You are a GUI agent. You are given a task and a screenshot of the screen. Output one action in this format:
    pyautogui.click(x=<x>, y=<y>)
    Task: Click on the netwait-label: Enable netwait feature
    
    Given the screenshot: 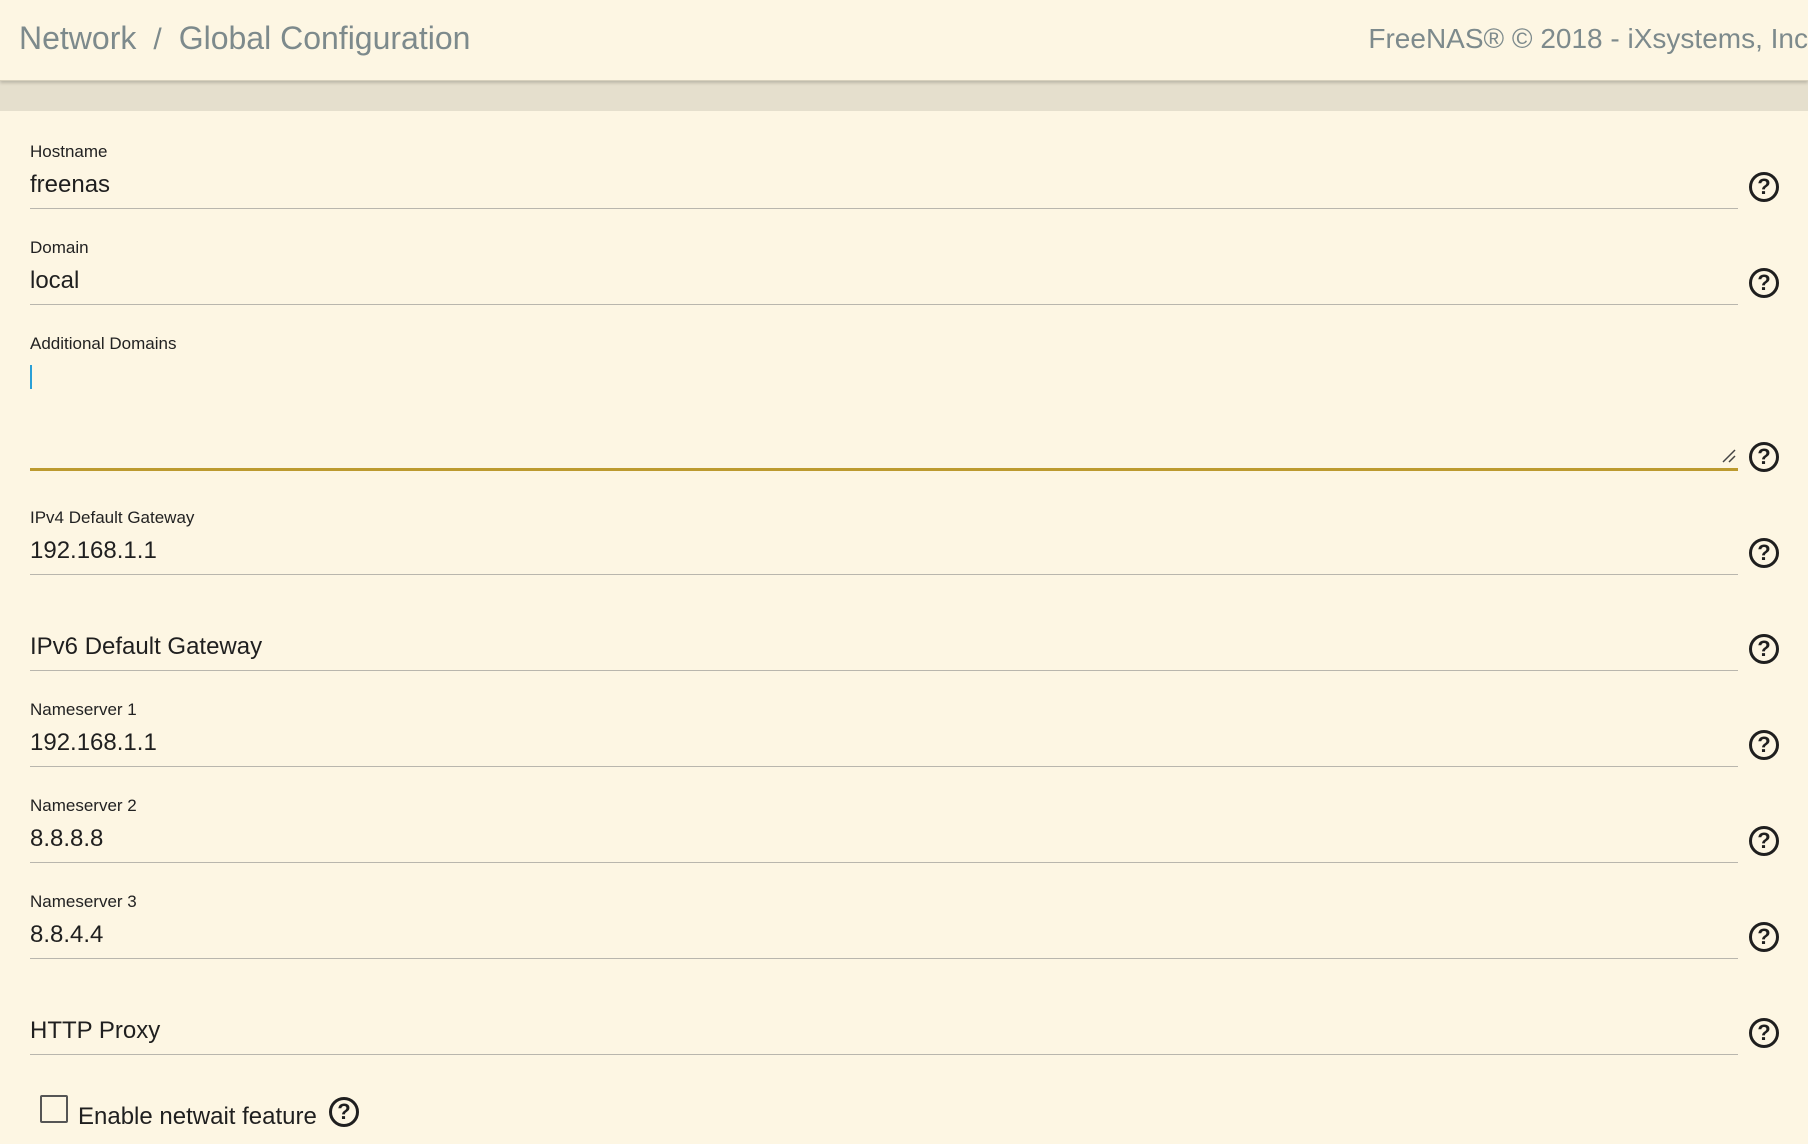 What is the action you would take?
    pyautogui.click(x=197, y=1117)
    